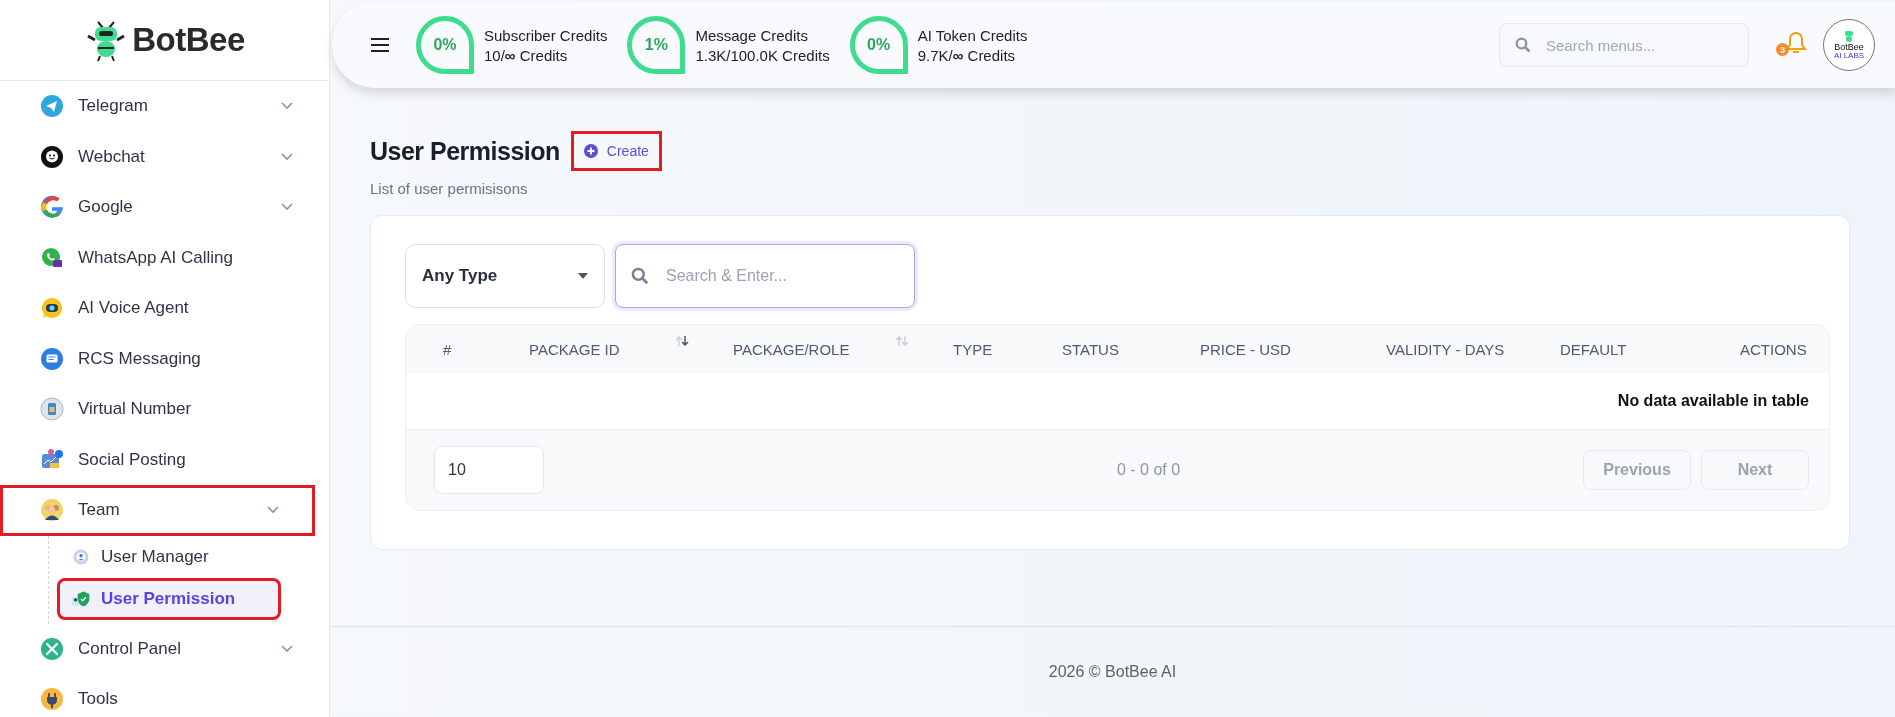 The image size is (1895, 717). Describe the element at coordinates (52, 308) in the screenshot. I see `robot-chat-icon` at that location.